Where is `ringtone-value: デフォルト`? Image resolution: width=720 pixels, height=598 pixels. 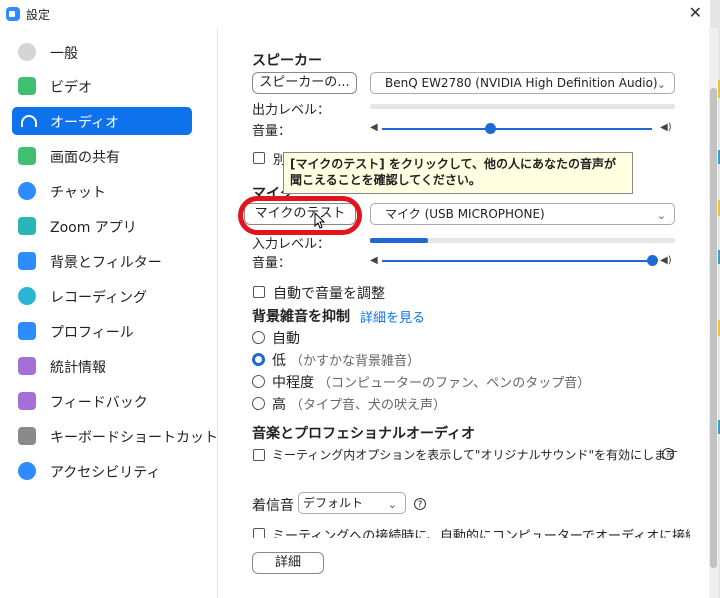 ringtone-value: デフォルト is located at coordinates (333, 503).